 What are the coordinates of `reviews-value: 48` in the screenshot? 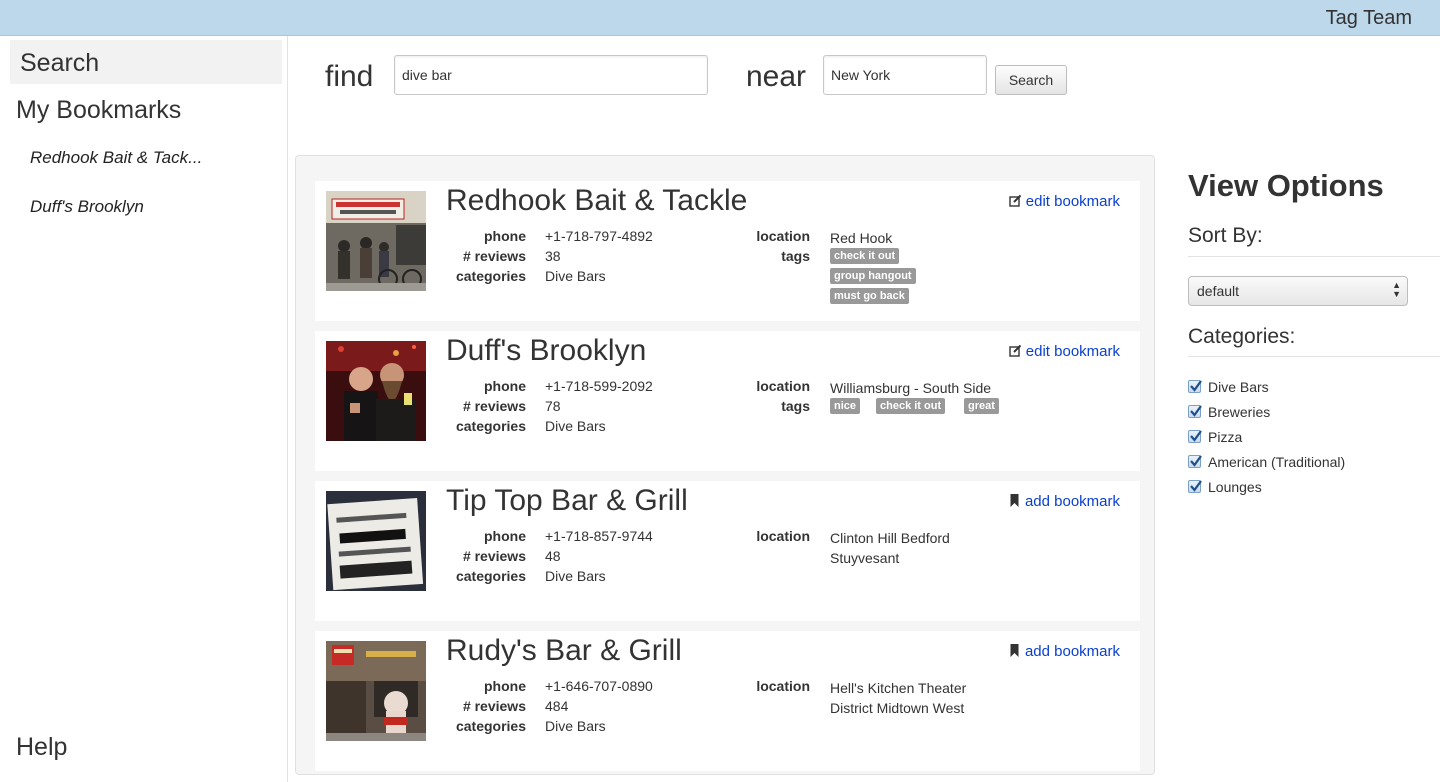 It's located at (553, 556).